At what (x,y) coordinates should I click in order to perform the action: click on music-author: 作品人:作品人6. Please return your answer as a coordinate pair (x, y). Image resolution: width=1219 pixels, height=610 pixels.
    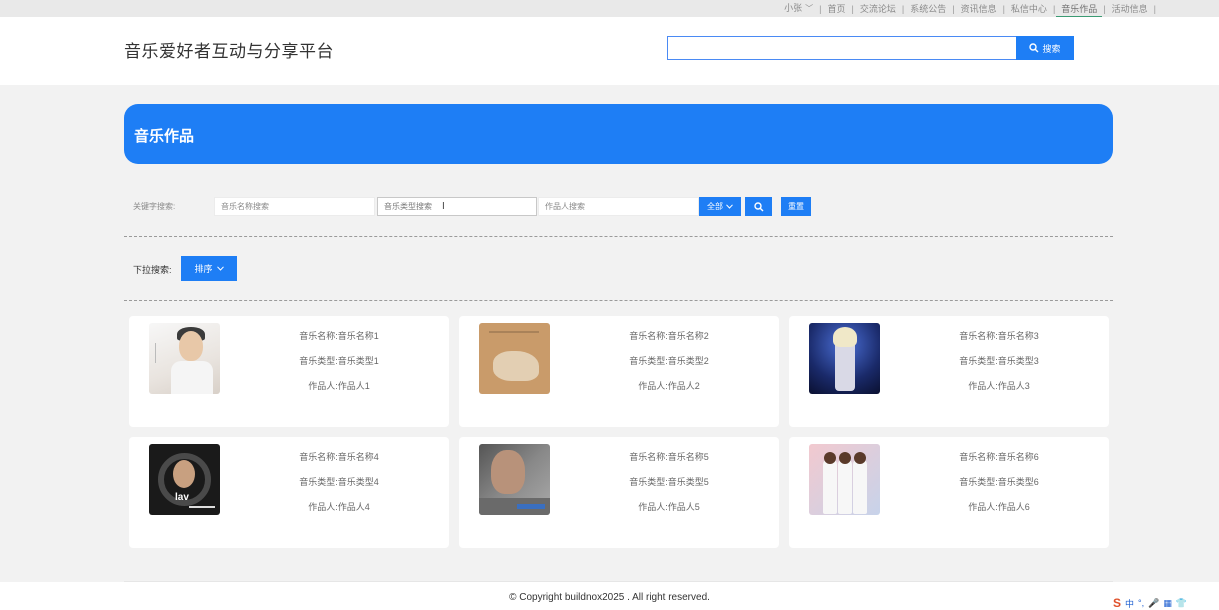
    Looking at the image, I should click on (999, 507).